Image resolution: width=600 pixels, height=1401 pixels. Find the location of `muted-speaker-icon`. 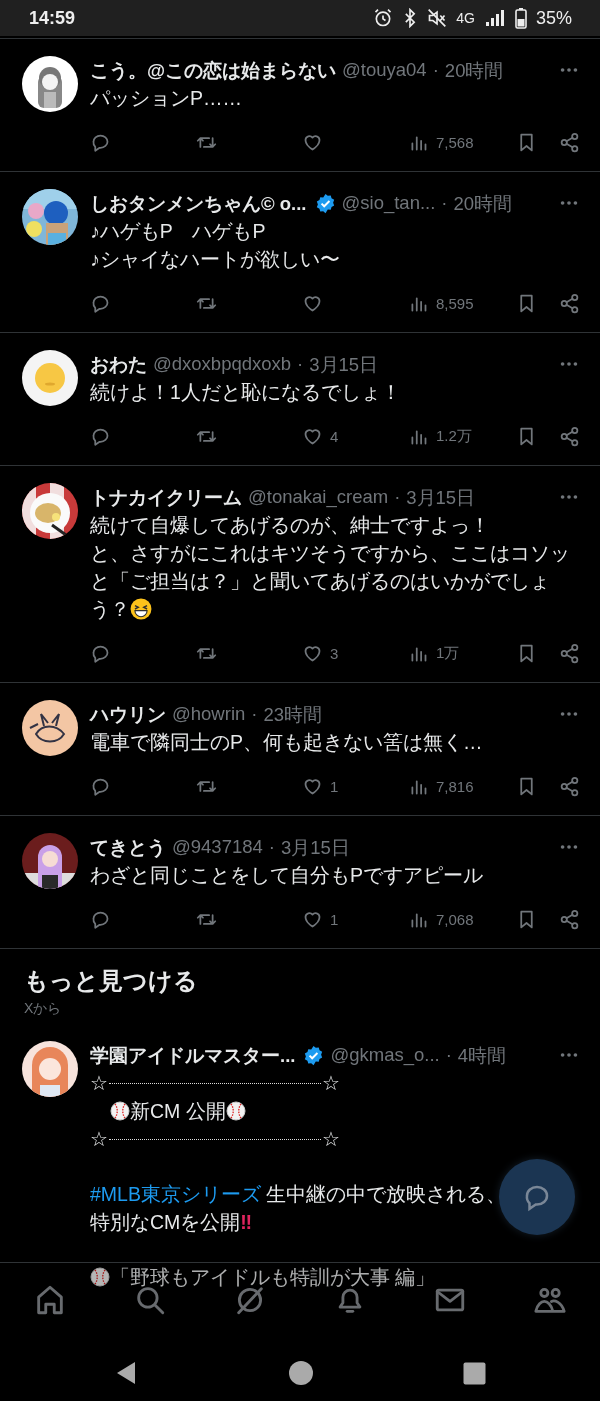

muted-speaker-icon is located at coordinates (437, 18).